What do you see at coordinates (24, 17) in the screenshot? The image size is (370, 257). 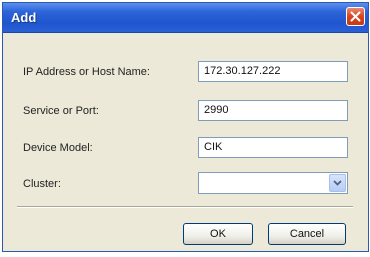 I see `window-title: Add` at bounding box center [24, 17].